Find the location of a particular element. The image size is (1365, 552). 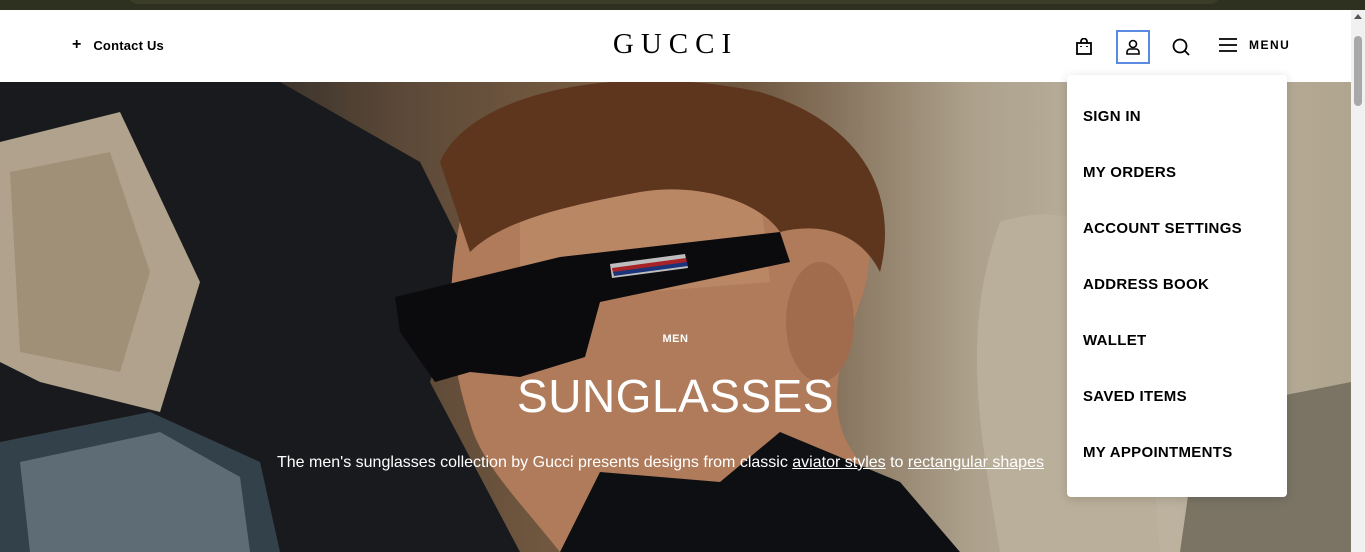

rectangular-shapes-link: rectangular shapes is located at coordinates (976, 462).